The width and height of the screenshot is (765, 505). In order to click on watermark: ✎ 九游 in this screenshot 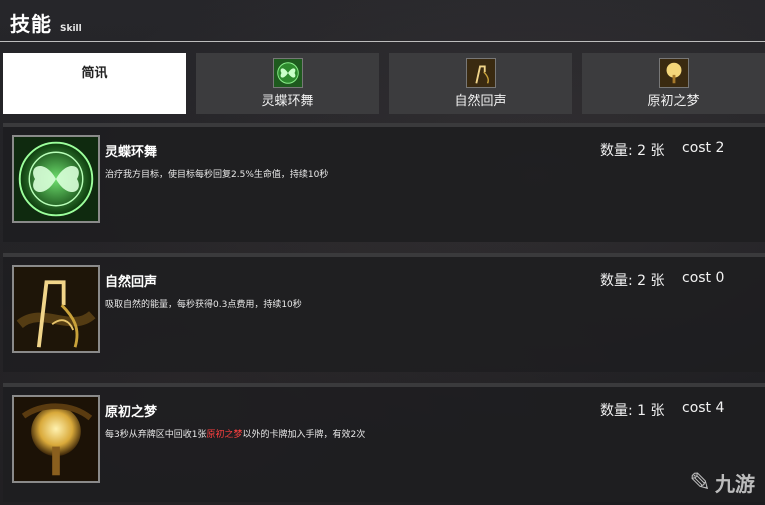, I will do `click(722, 482)`.